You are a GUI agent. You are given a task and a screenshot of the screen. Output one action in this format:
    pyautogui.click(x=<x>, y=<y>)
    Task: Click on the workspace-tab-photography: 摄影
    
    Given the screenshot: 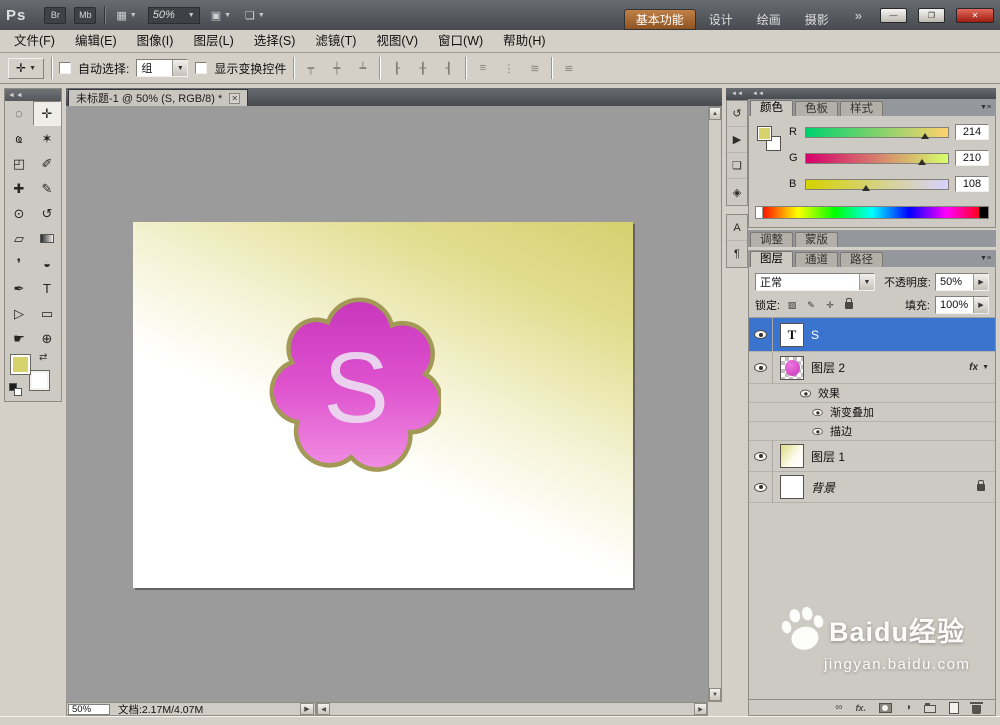 What is the action you would take?
    pyautogui.click(x=817, y=19)
    